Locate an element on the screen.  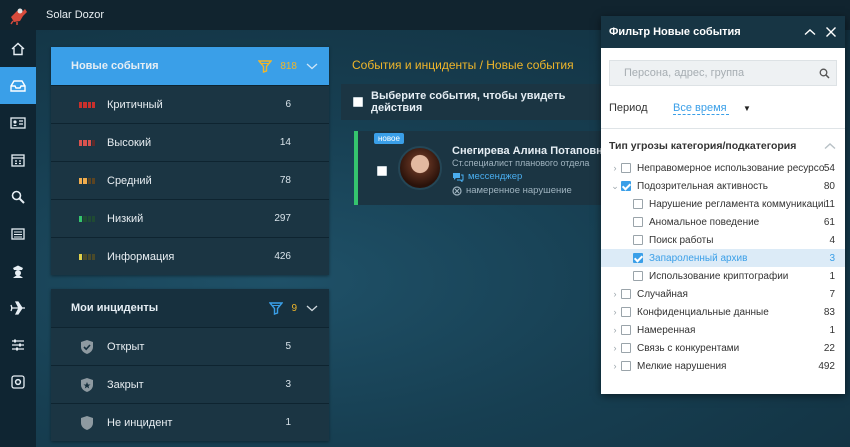
nav-inbox is located at coordinates (18, 85).